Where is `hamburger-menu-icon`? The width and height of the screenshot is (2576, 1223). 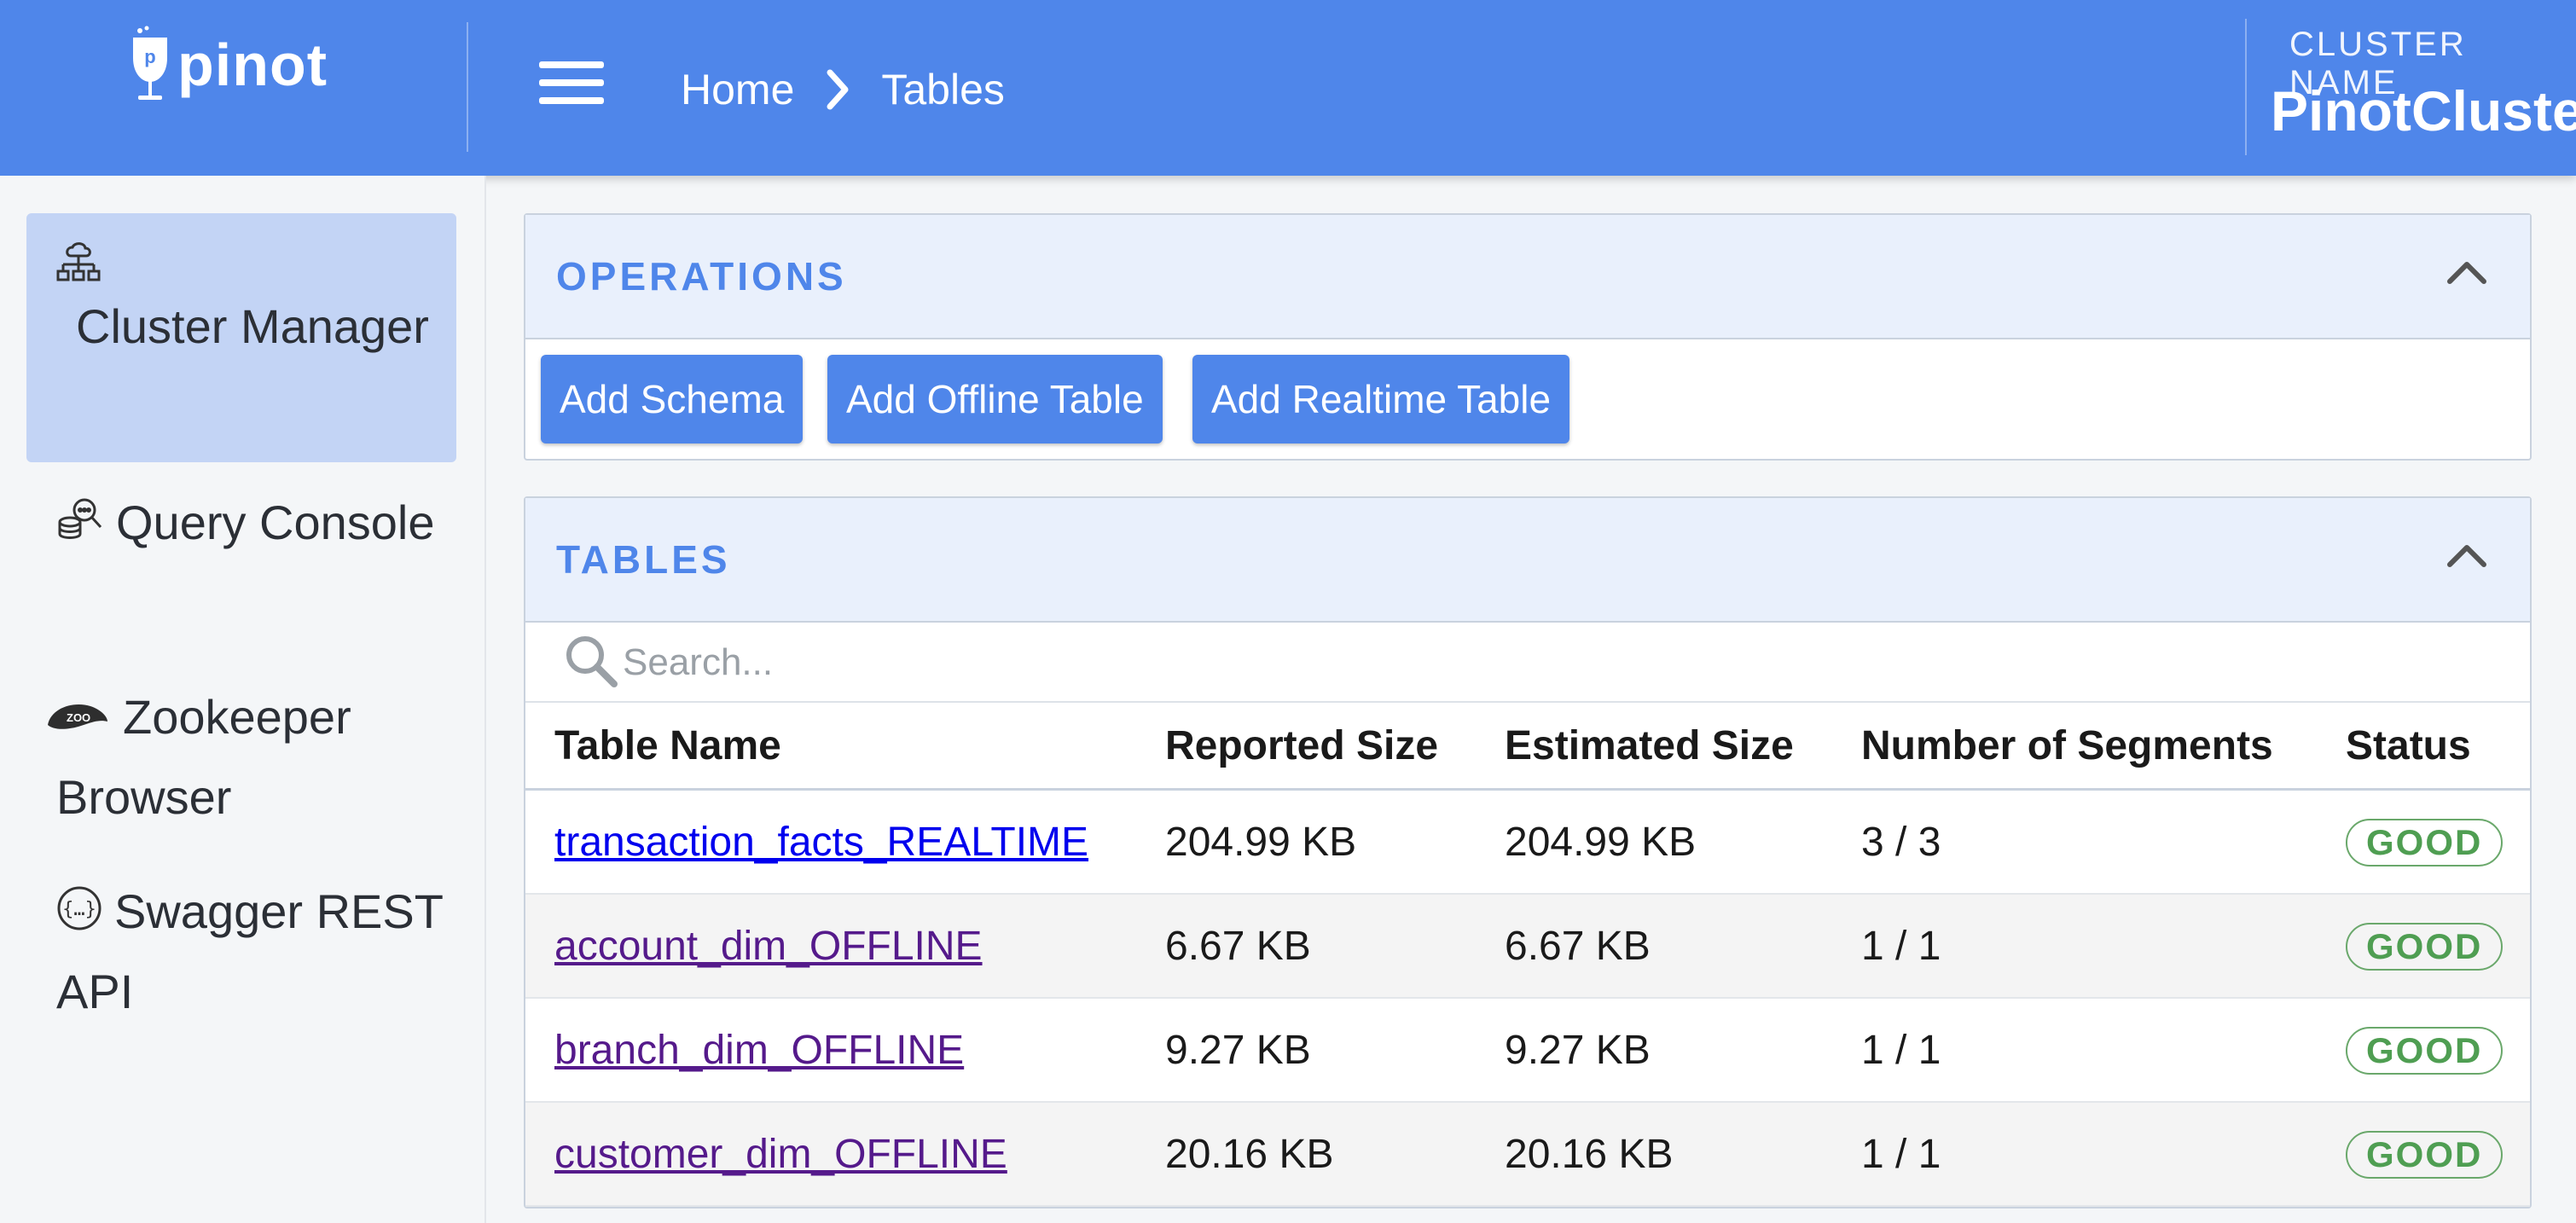
hamburger-menu-icon is located at coordinates (571, 85).